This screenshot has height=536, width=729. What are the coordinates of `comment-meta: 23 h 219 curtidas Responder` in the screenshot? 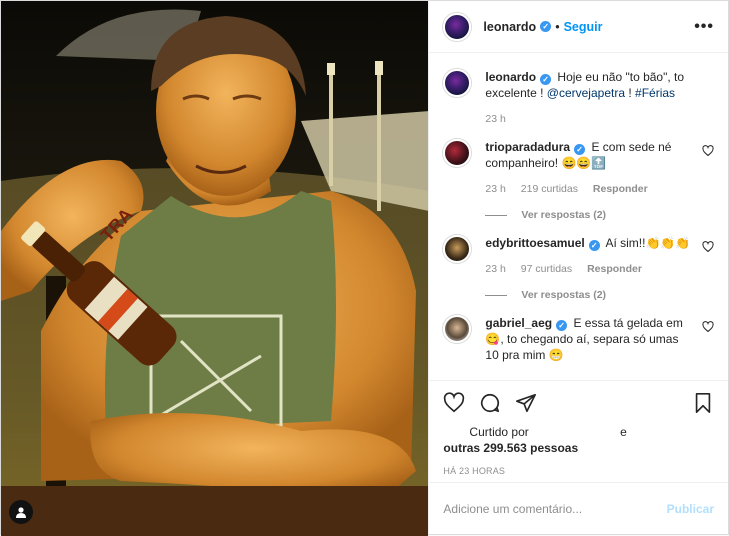 It's located at (588, 189).